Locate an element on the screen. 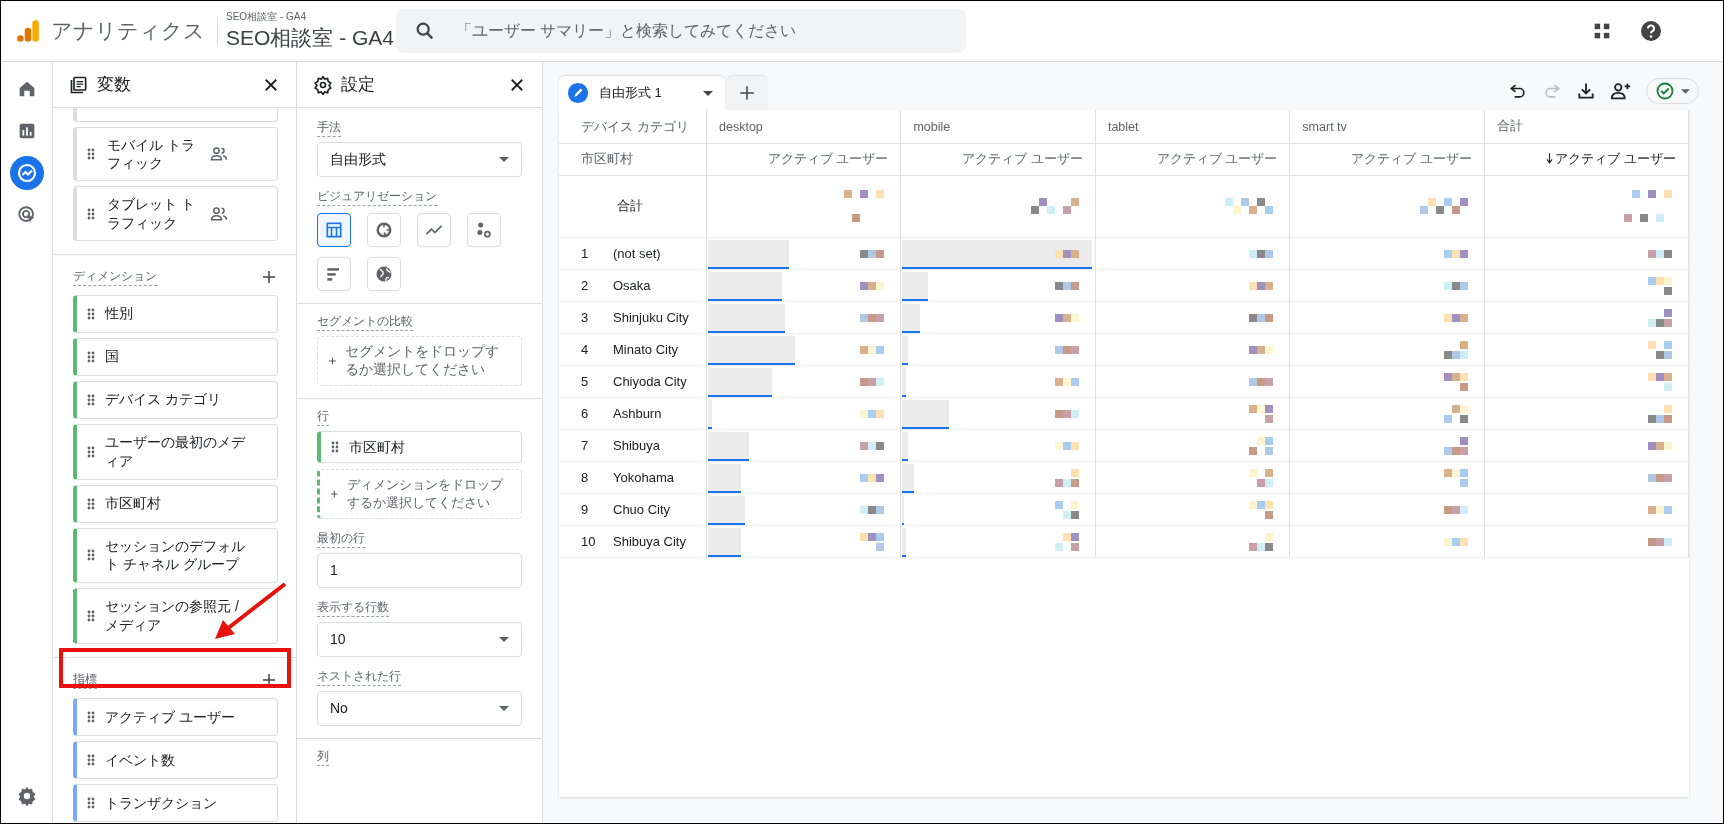  segment-drop-zone: セグメントをドロップするか選択してください is located at coordinates (419, 361).